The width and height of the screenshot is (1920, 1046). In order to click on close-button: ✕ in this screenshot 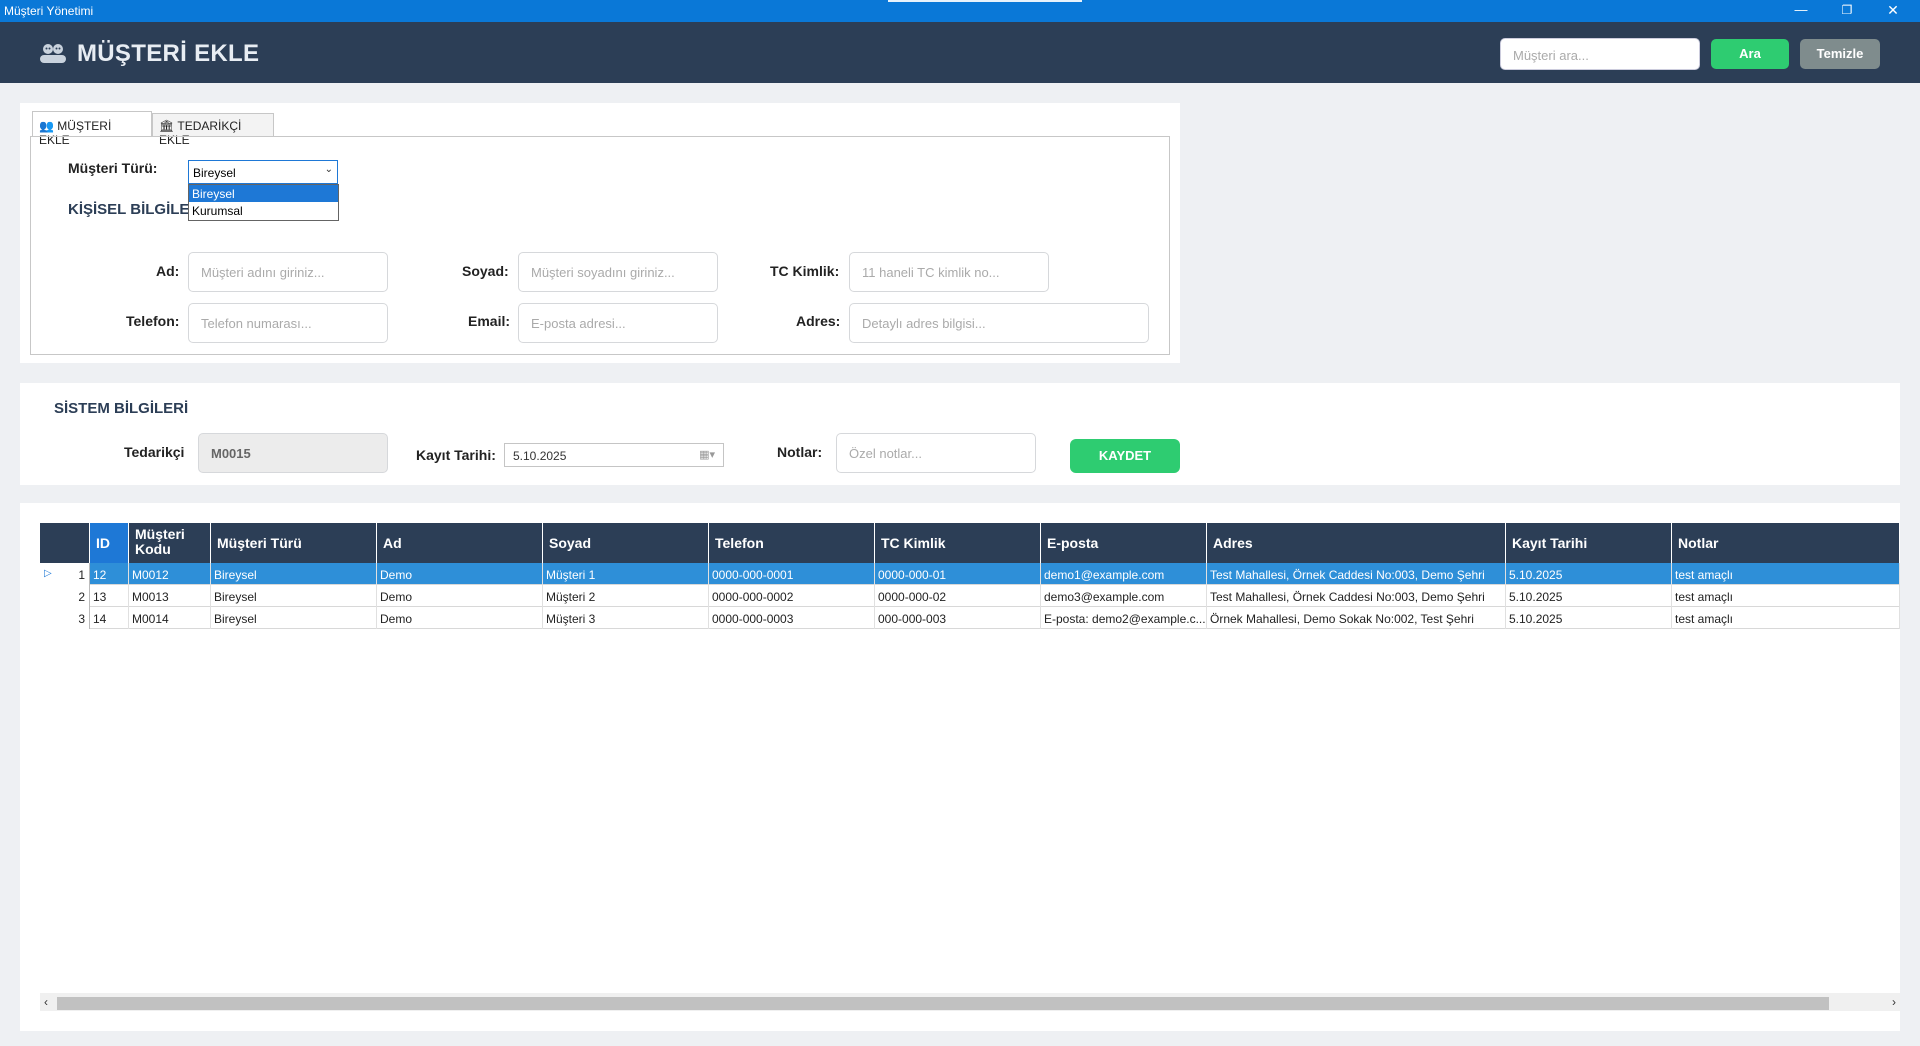, I will do `click(1893, 11)`.